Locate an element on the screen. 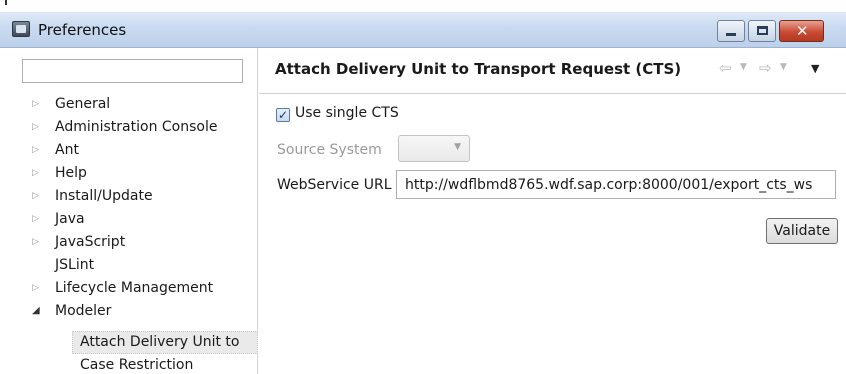 Image resolution: width=846 pixels, height=374 pixels. tree-item-modeler: ◢ Modeler is located at coordinates (129, 311).